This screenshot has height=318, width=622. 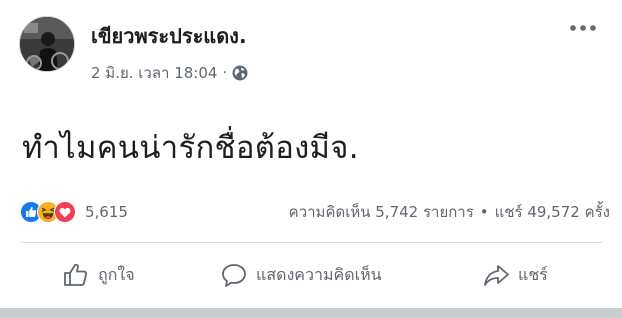 What do you see at coordinates (48, 212) in the screenshot?
I see `reaction-icons` at bounding box center [48, 212].